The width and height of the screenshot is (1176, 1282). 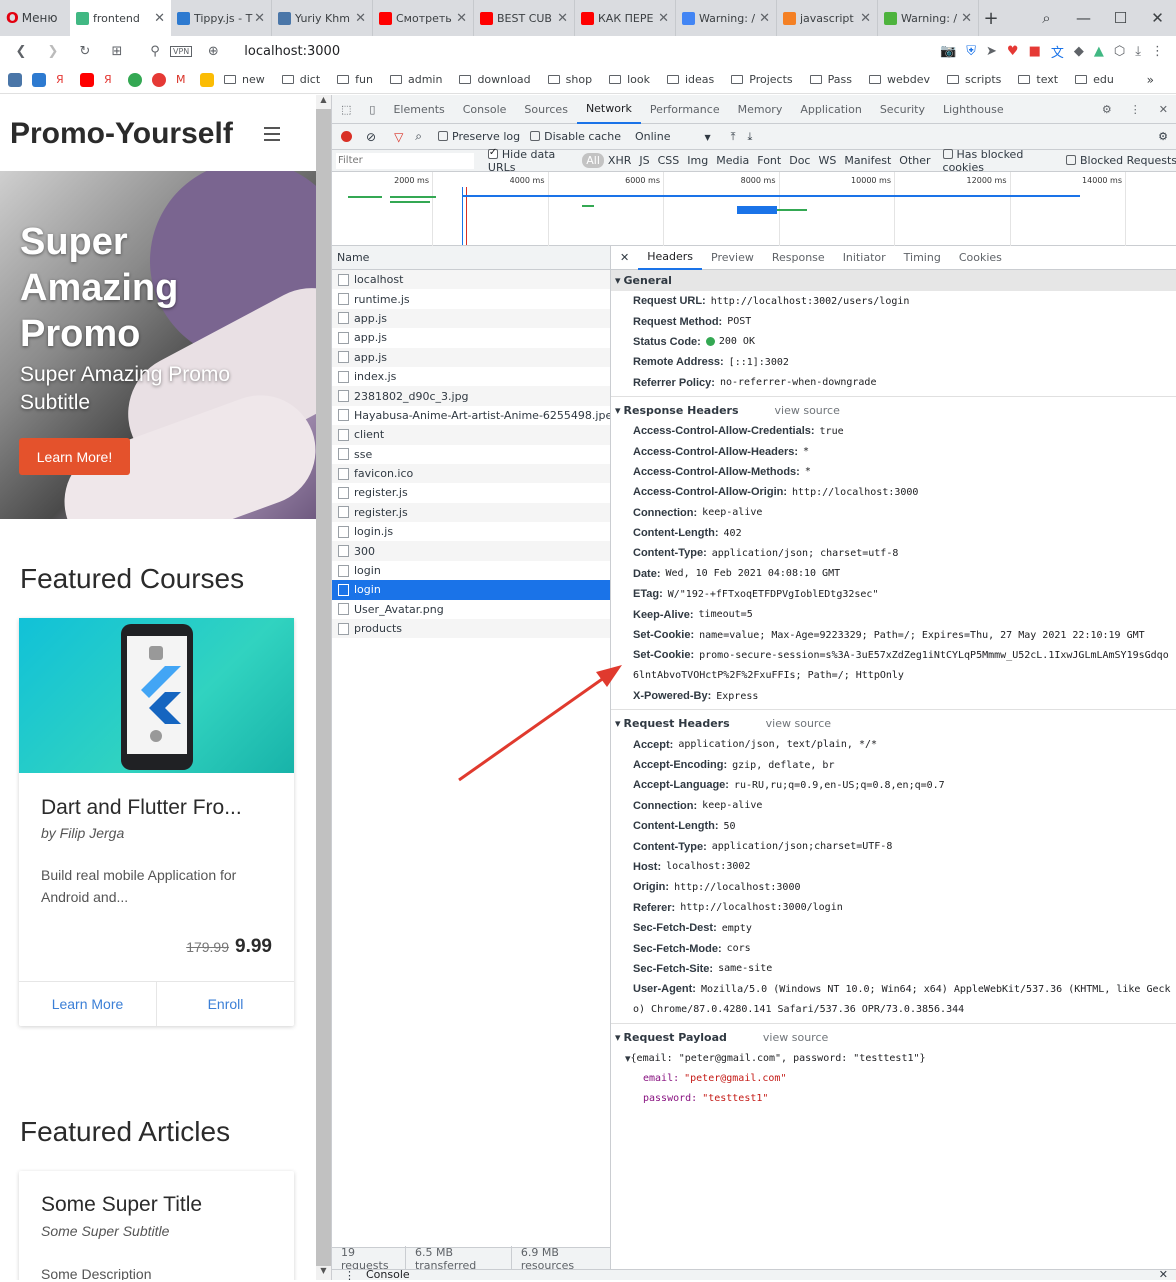 What do you see at coordinates (670, 258) in the screenshot?
I see `detail-tab-headers: Headers` at bounding box center [670, 258].